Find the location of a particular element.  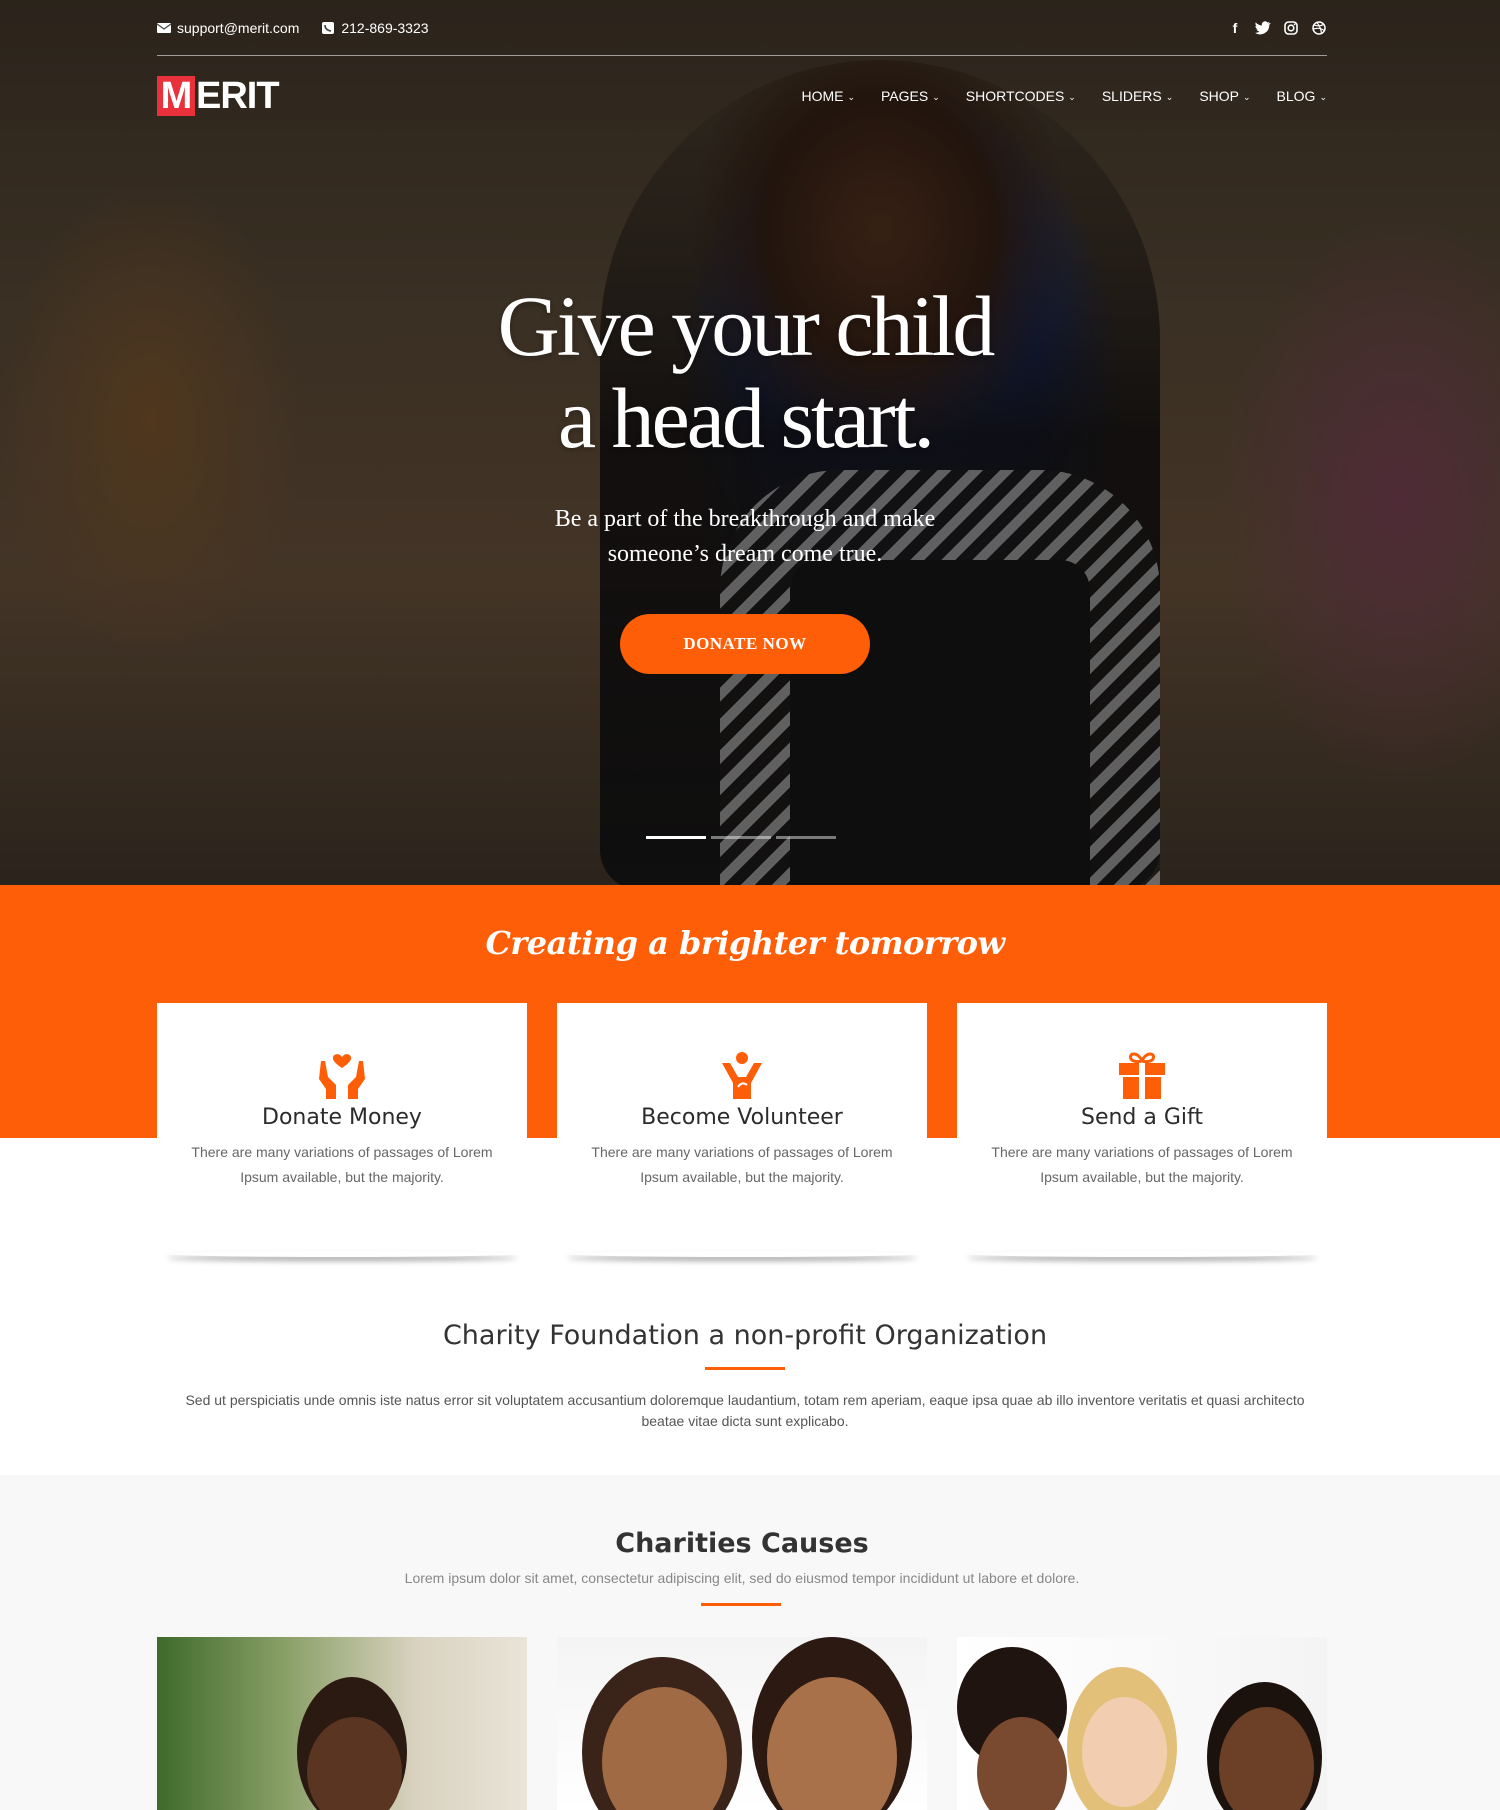

donate-hands-icon is located at coordinates (342, 1076).